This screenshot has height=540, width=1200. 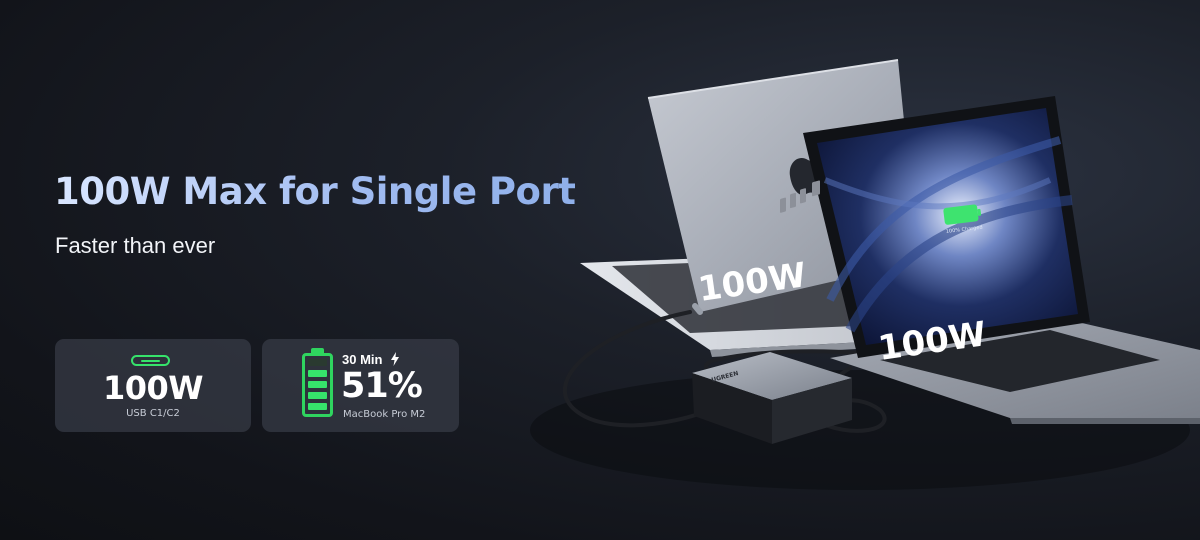 I want to click on charge-percent-value: 51%, so click(x=382, y=386).